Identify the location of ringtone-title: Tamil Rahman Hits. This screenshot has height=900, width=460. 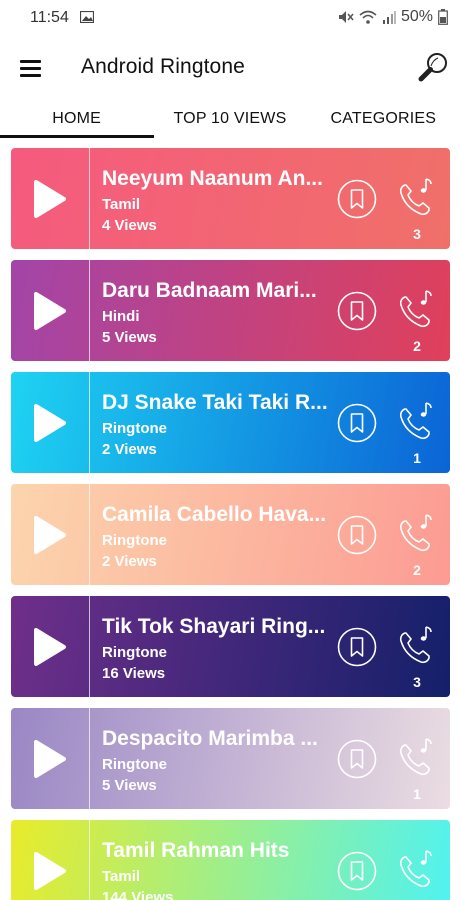
(196, 850).